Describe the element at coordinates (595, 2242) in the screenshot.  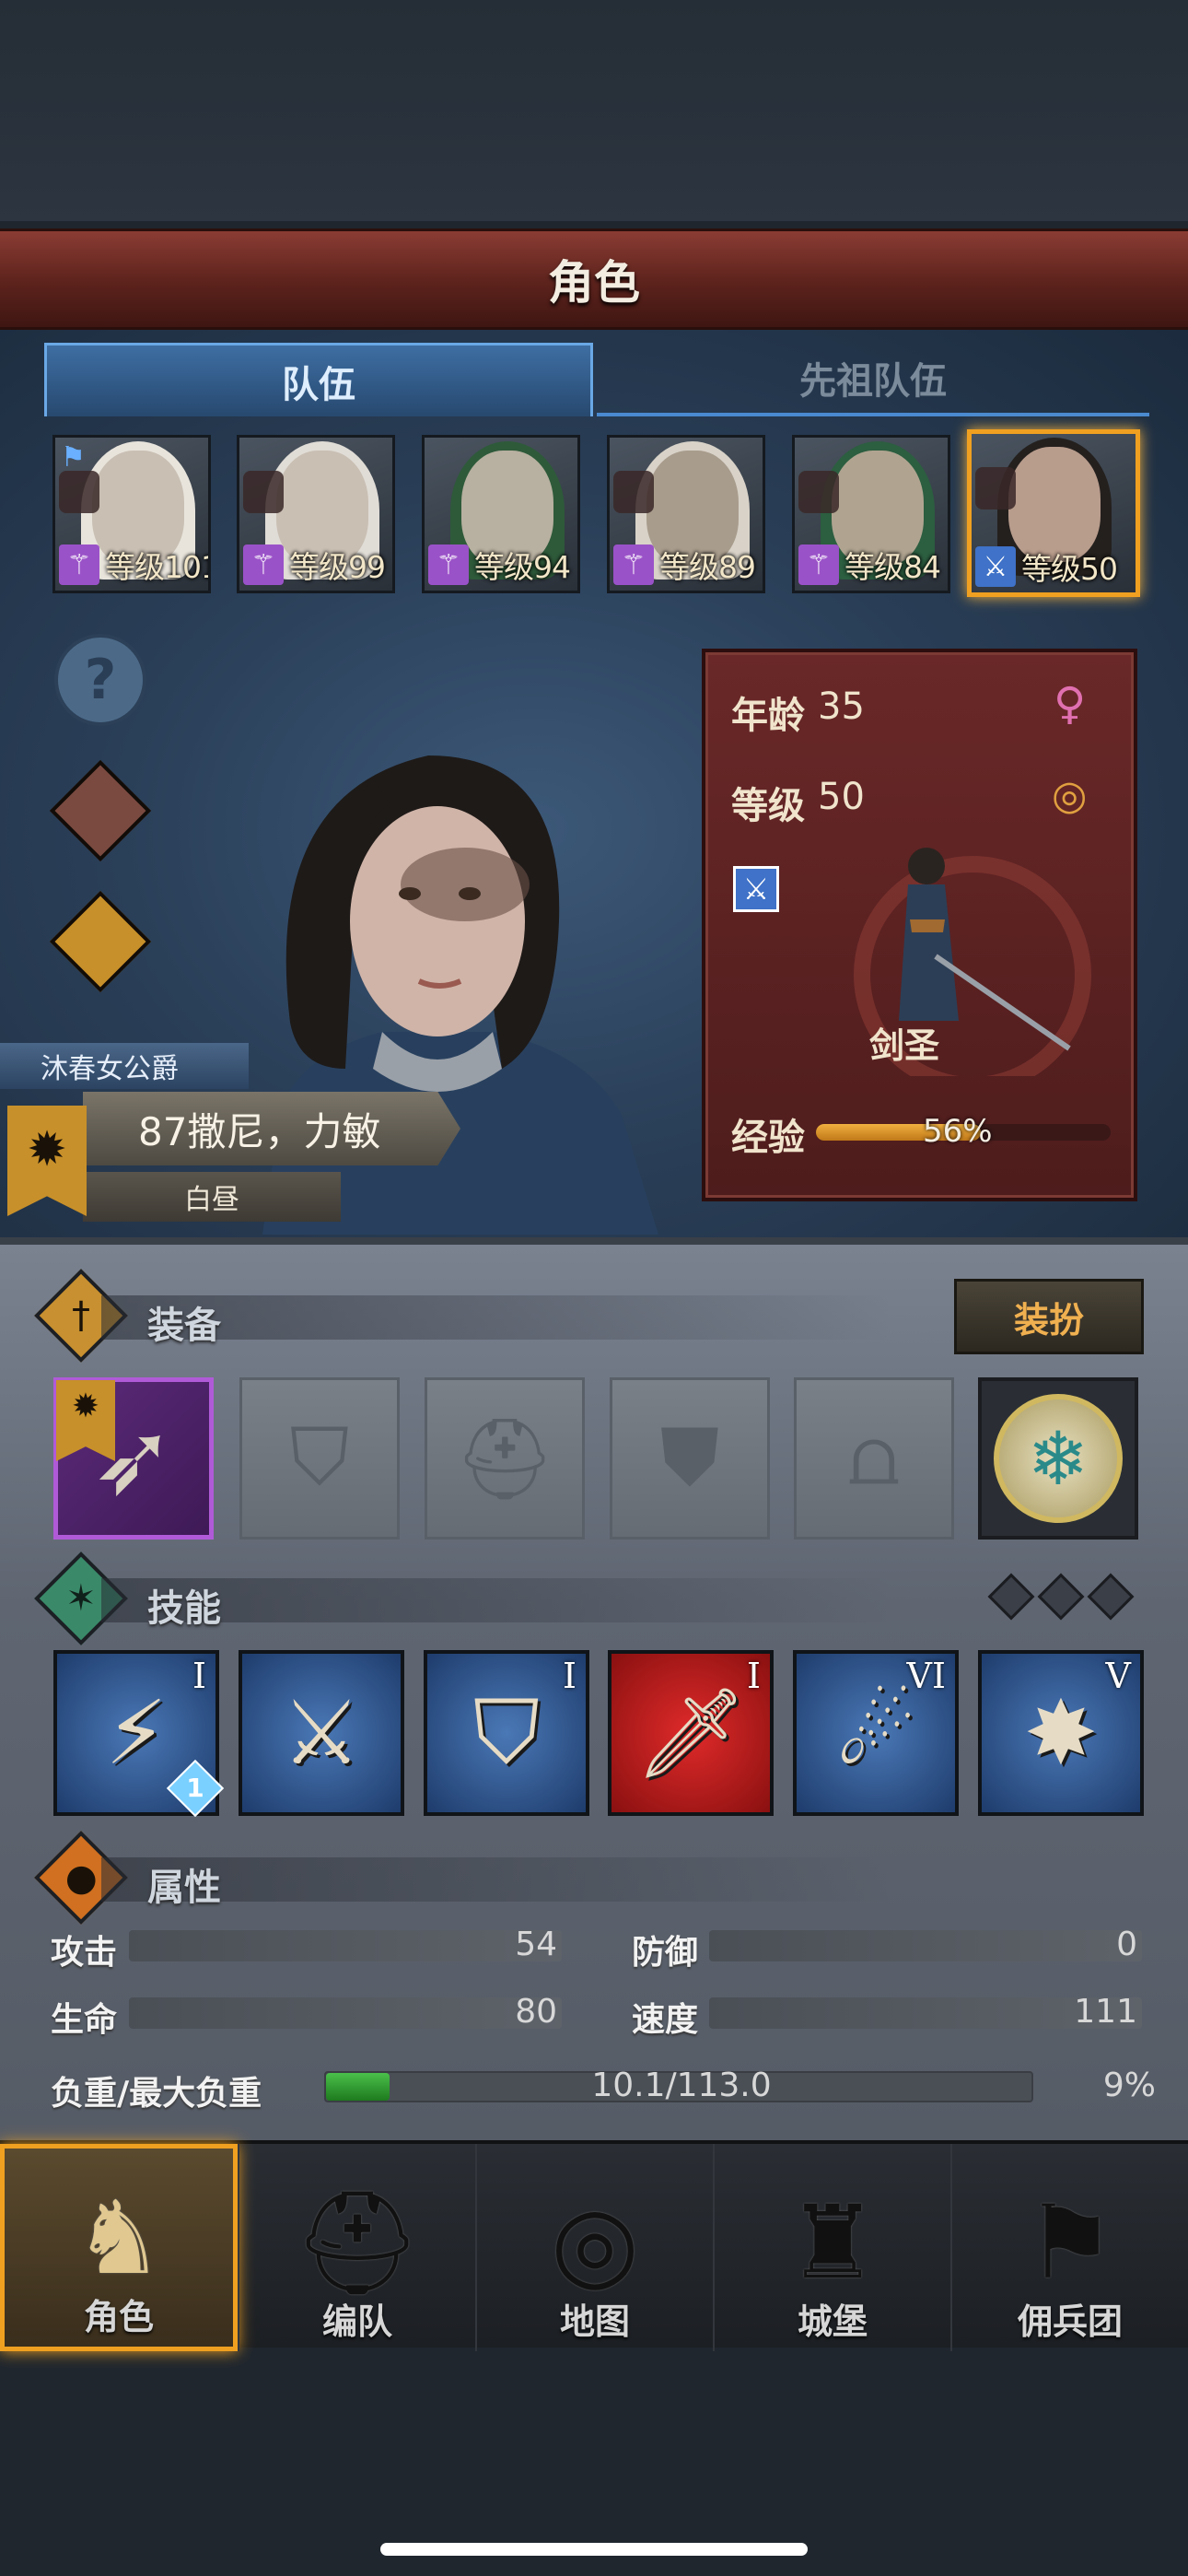
I see `compass-icon: ◎` at that location.